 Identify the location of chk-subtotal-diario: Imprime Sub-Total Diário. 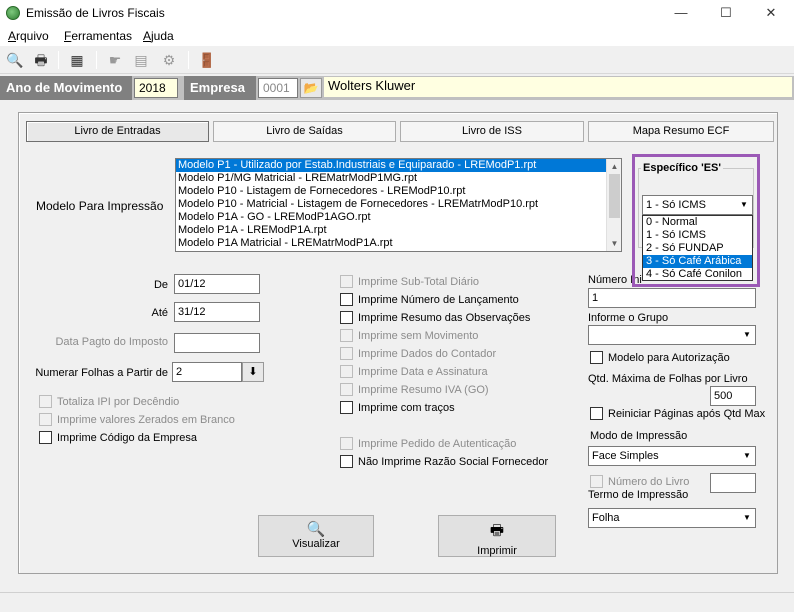
(409, 281).